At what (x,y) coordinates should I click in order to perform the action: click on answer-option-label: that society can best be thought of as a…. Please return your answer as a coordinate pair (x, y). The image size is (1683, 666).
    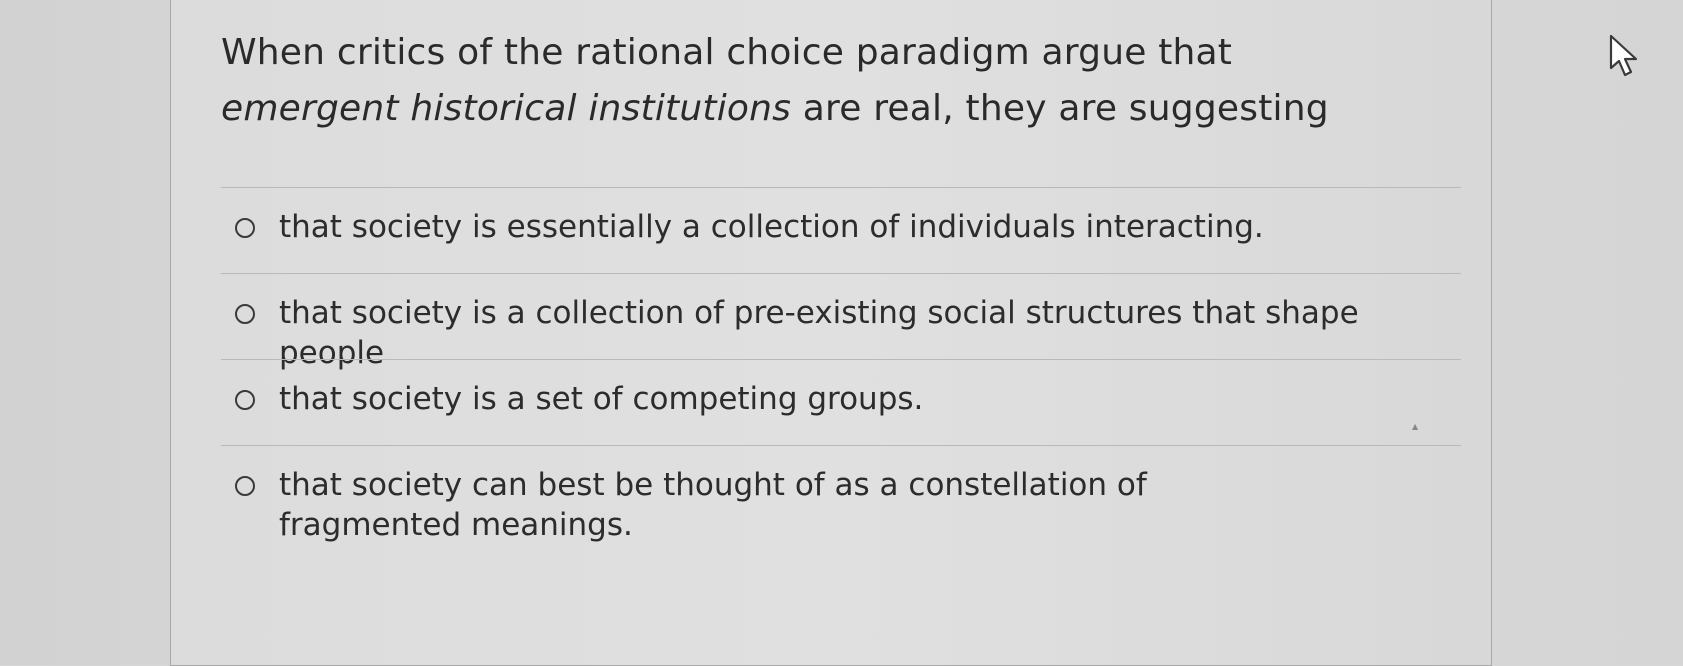
    Looking at the image, I should click on (713, 505).